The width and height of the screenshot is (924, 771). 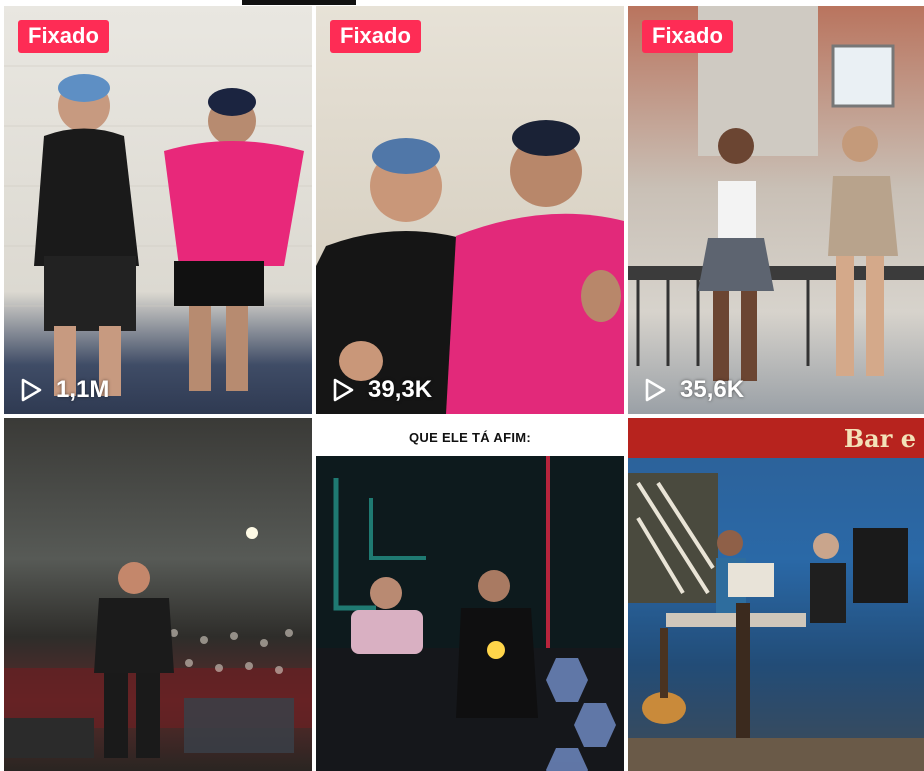 I want to click on video-thumbnail-6: Bar e, so click(x=776, y=594).